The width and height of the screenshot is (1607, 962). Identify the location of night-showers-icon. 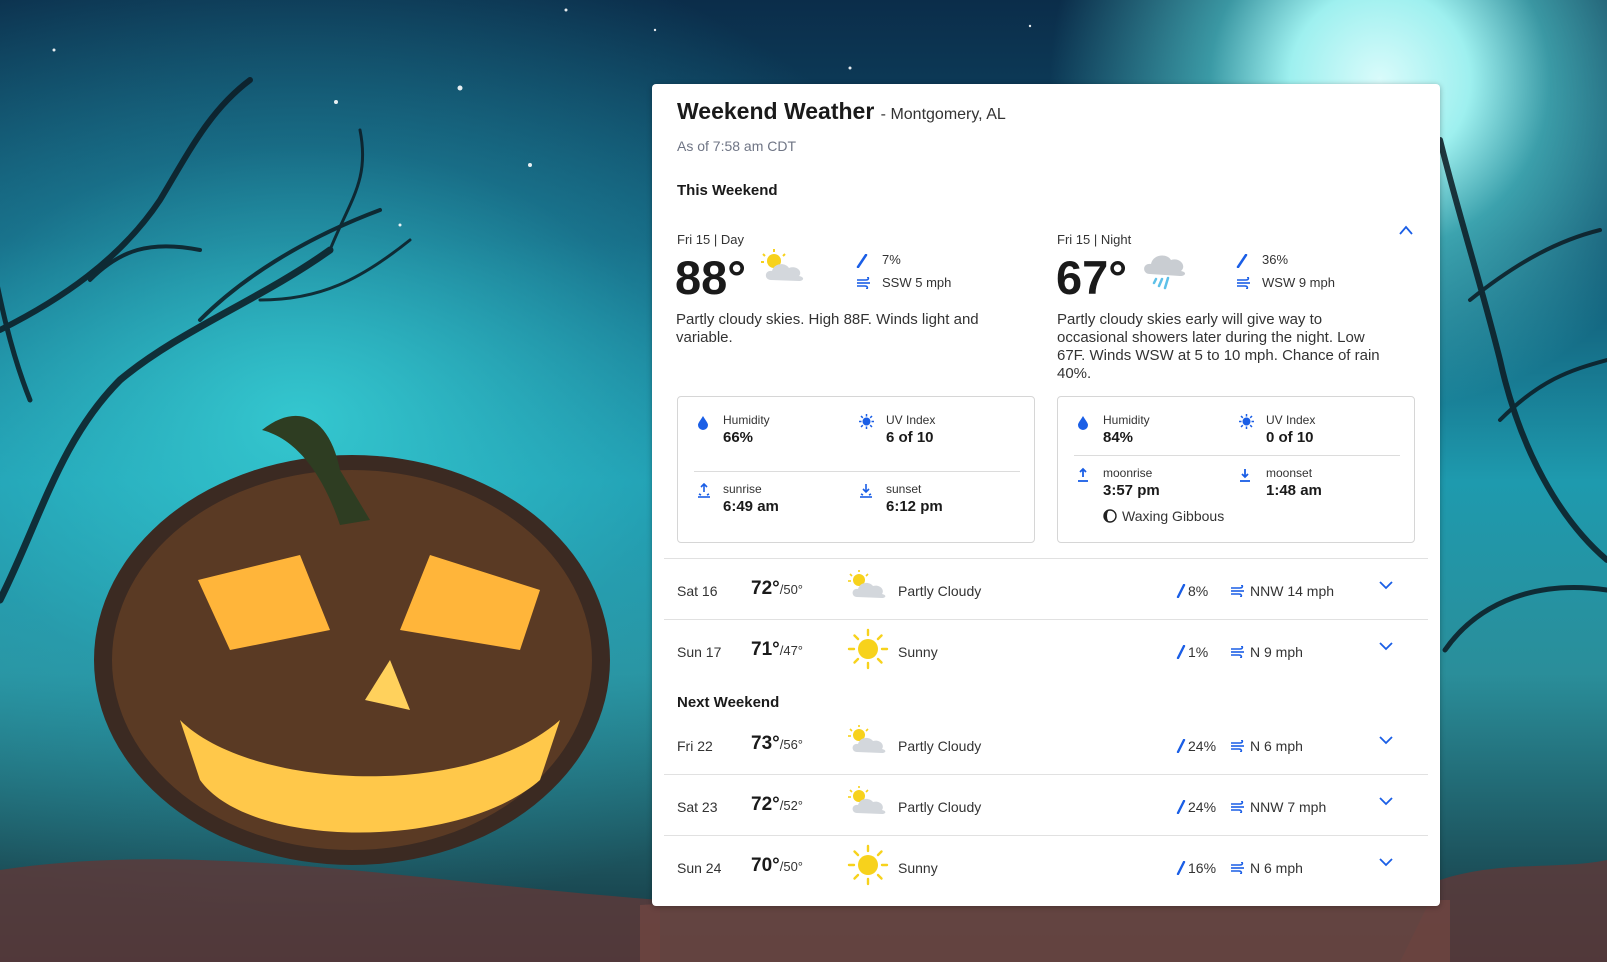
(1165, 272).